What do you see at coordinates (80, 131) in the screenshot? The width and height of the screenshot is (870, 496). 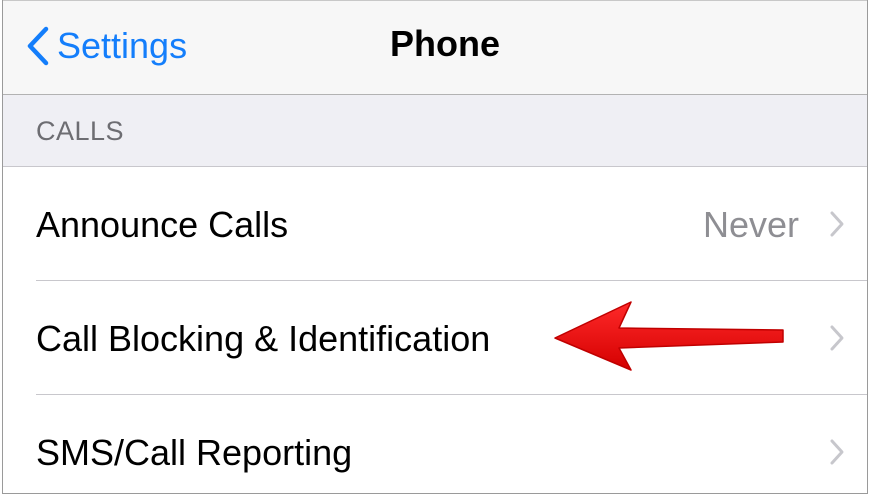 I see `section-header-label: CALLS` at bounding box center [80, 131].